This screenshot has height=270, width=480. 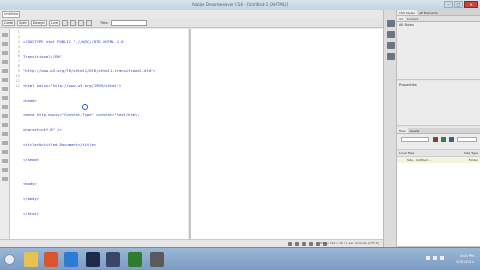 I want to click on code-line: charset=utf-8" />, so click(x=42, y=130).